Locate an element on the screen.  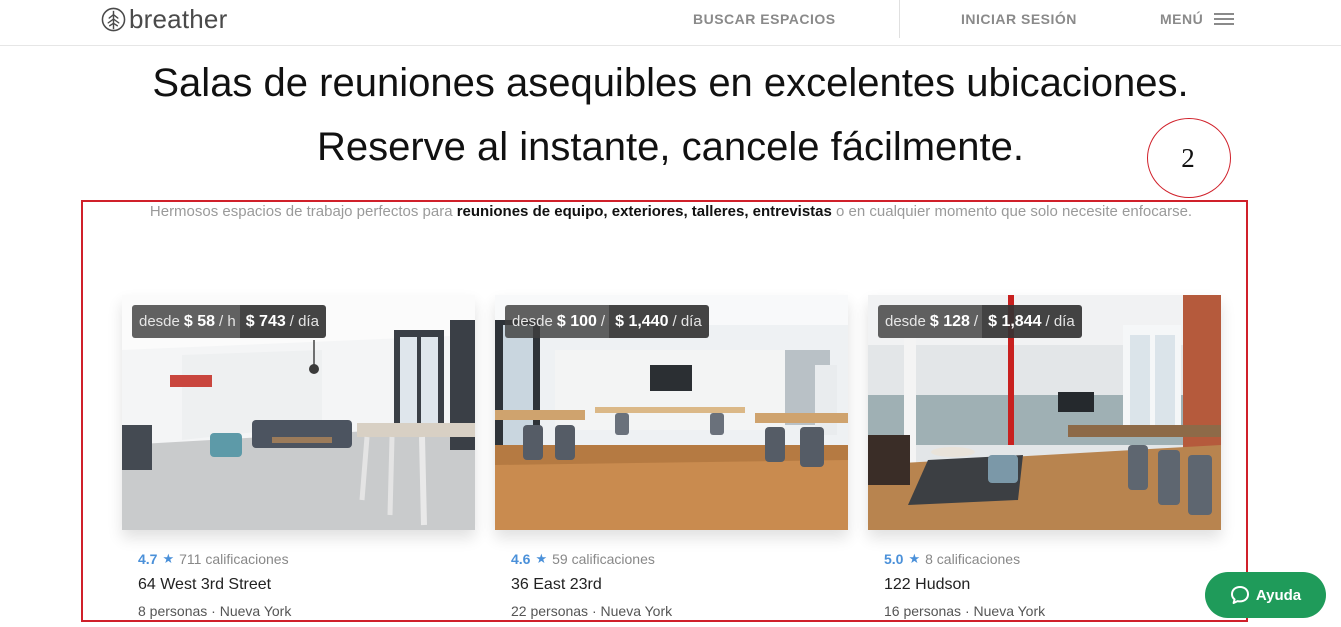
listing-title: 36 East 23rd is located at coordinates (556, 584).